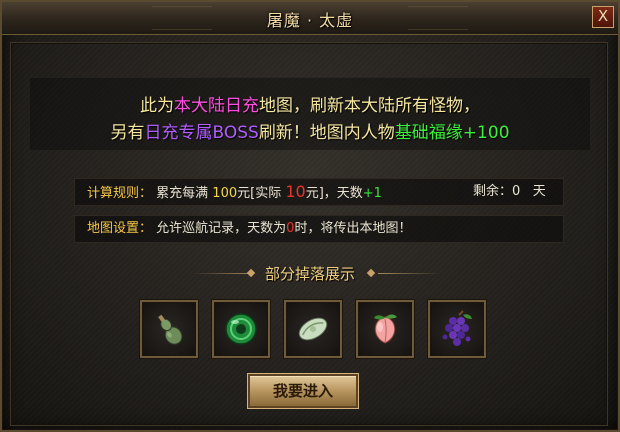 The height and width of the screenshot is (432, 620). I want to click on settings-label: 地图设置：, so click(120, 228).